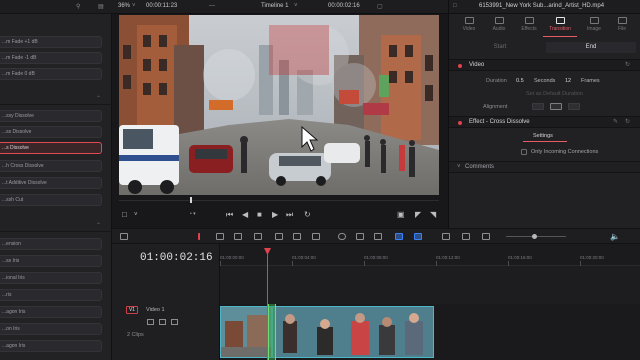  What do you see at coordinates (51, 200) in the screenshot?
I see `transition-item: ...ssh Cut` at bounding box center [51, 200].